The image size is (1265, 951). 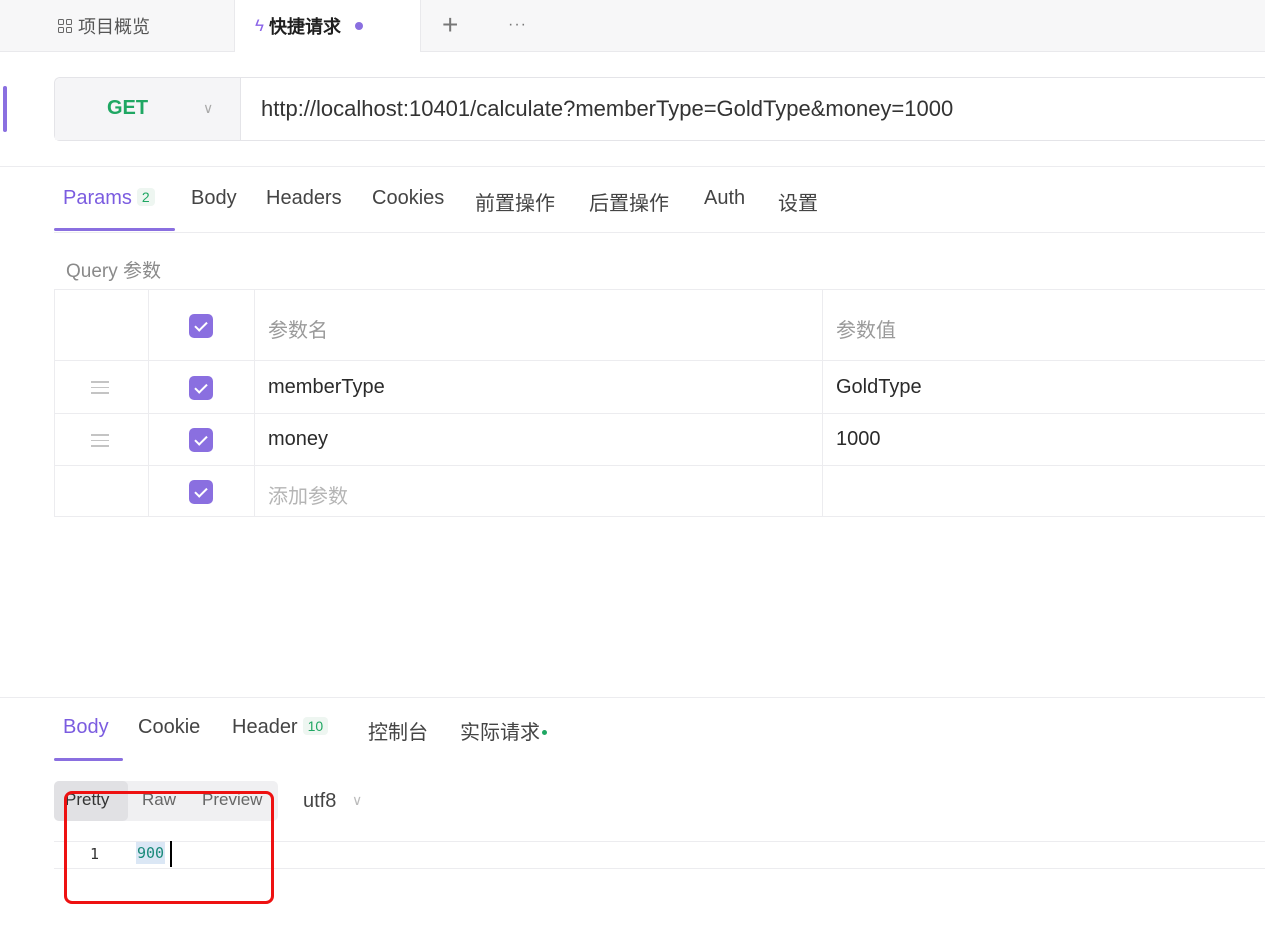 I want to click on tab-quick-request-label: 快捷请求, so click(x=305, y=27).